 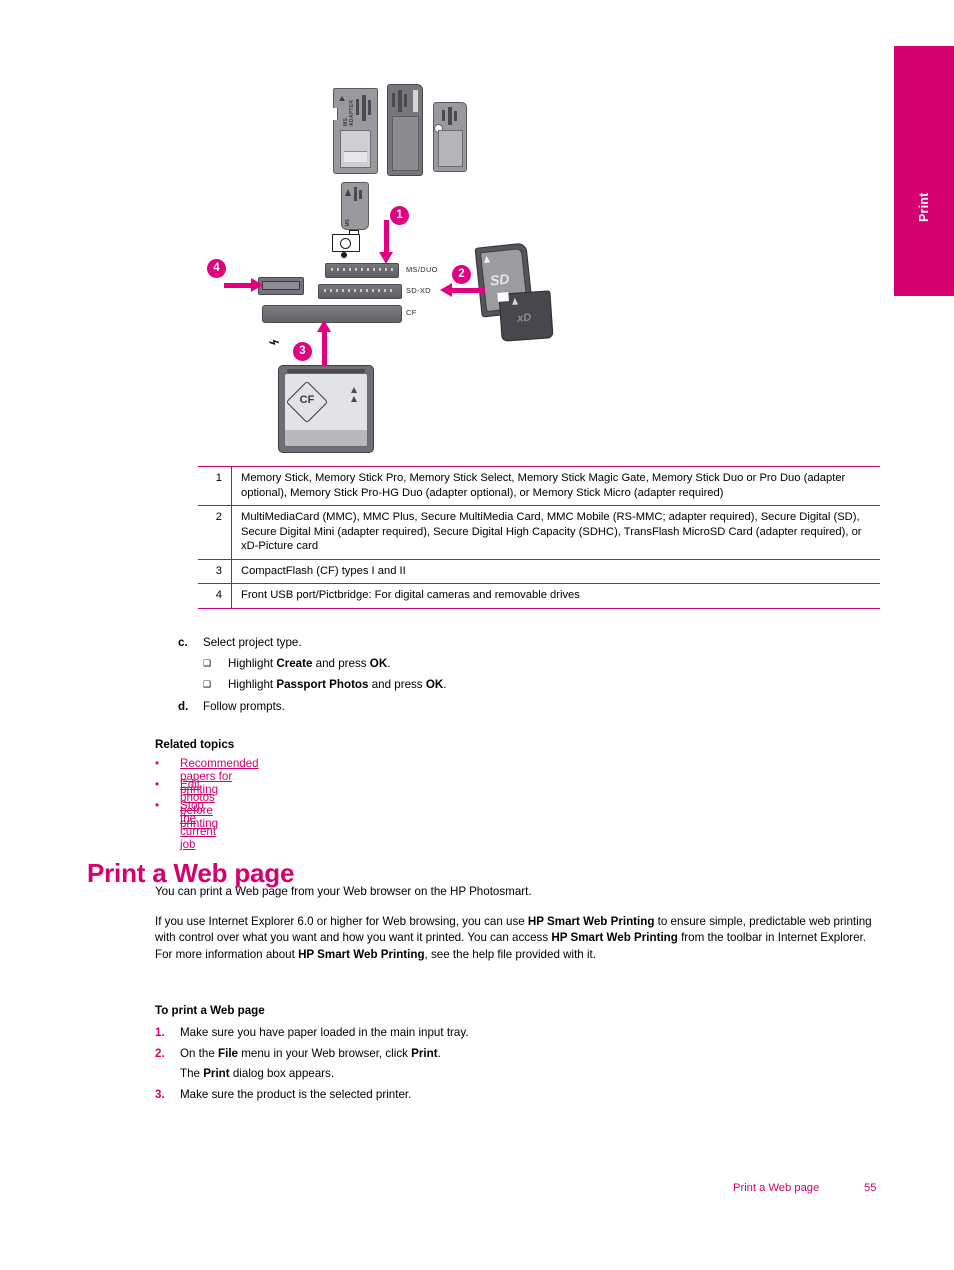 I want to click on step2-b2: Print, so click(x=424, y=1053).